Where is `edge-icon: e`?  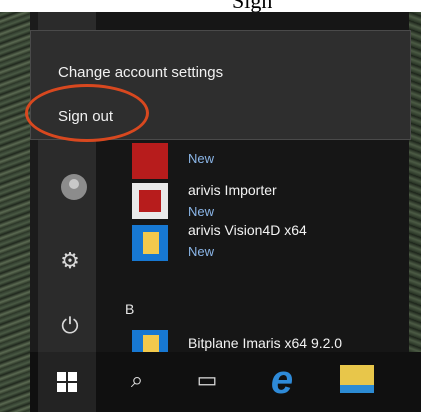
edge-icon: e is located at coordinates (282, 380).